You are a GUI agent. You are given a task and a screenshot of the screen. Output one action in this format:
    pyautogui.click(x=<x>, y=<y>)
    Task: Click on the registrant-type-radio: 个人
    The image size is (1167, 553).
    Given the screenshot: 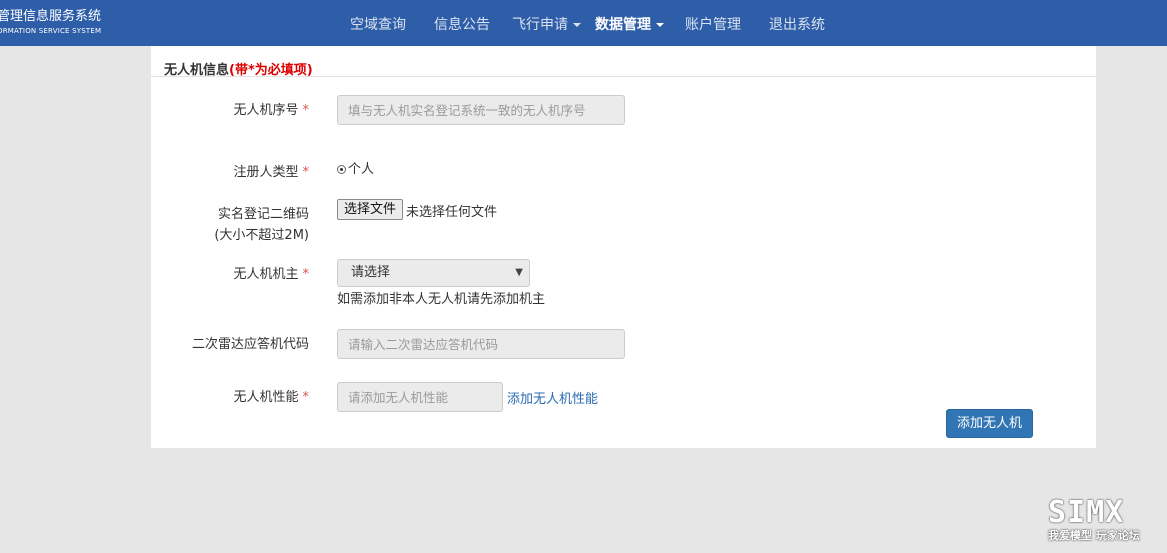 What is the action you would take?
    pyautogui.click(x=355, y=167)
    